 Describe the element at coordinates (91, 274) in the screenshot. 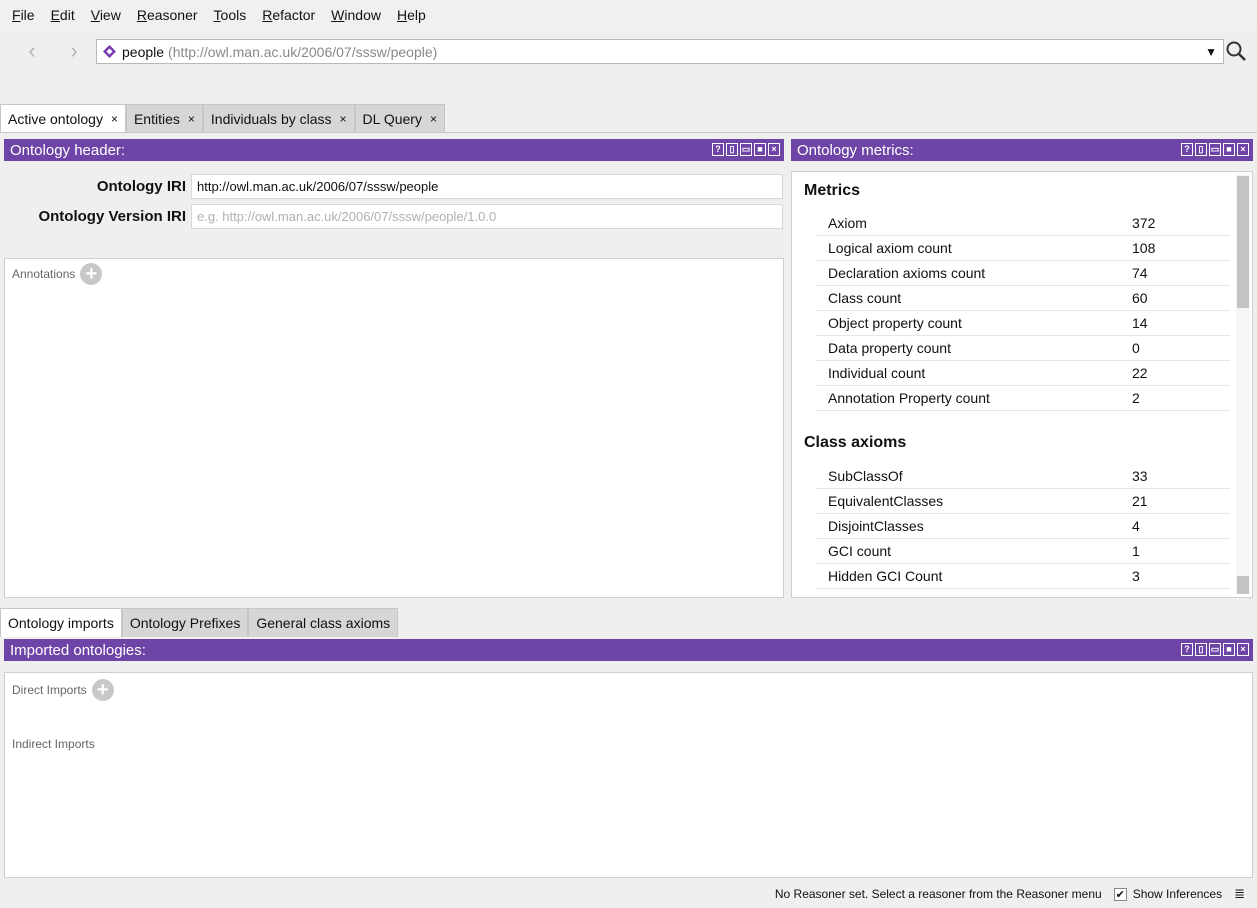

I see `add-annotation-icon: +` at that location.